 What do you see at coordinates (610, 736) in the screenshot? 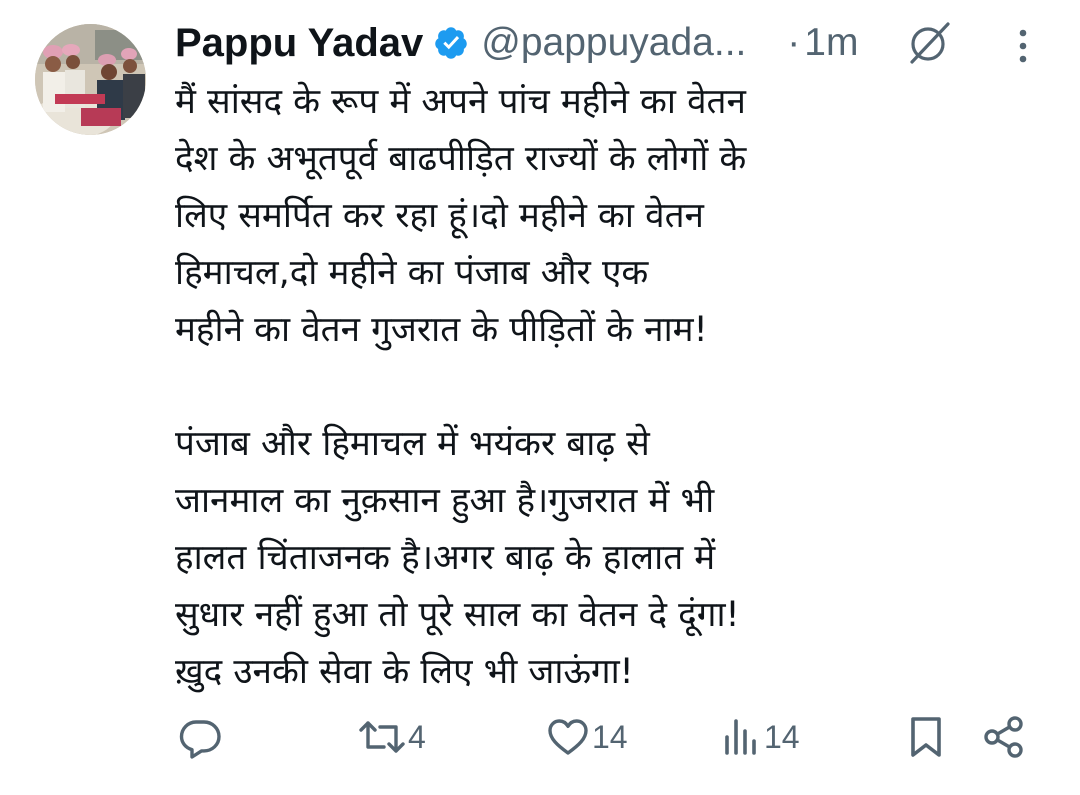
I see `like-count: 14` at bounding box center [610, 736].